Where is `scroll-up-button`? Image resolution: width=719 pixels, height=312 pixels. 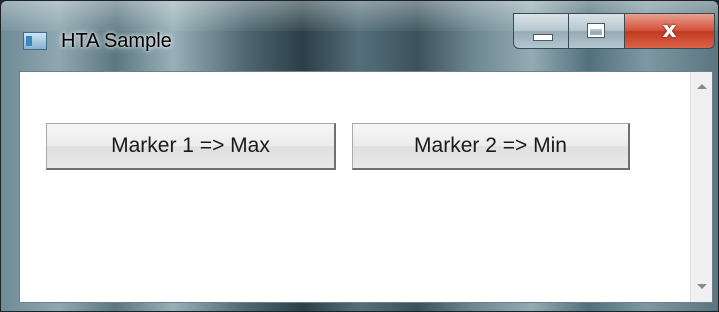
scroll-up-button is located at coordinates (701, 87).